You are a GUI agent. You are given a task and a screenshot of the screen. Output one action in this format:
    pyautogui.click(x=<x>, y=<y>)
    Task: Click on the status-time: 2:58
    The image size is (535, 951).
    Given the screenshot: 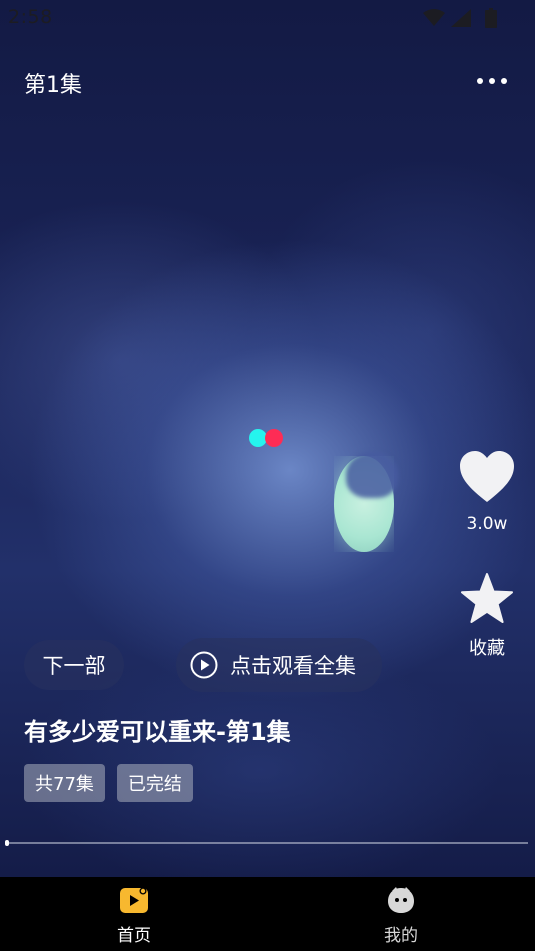 What is the action you would take?
    pyautogui.click(x=30, y=17)
    